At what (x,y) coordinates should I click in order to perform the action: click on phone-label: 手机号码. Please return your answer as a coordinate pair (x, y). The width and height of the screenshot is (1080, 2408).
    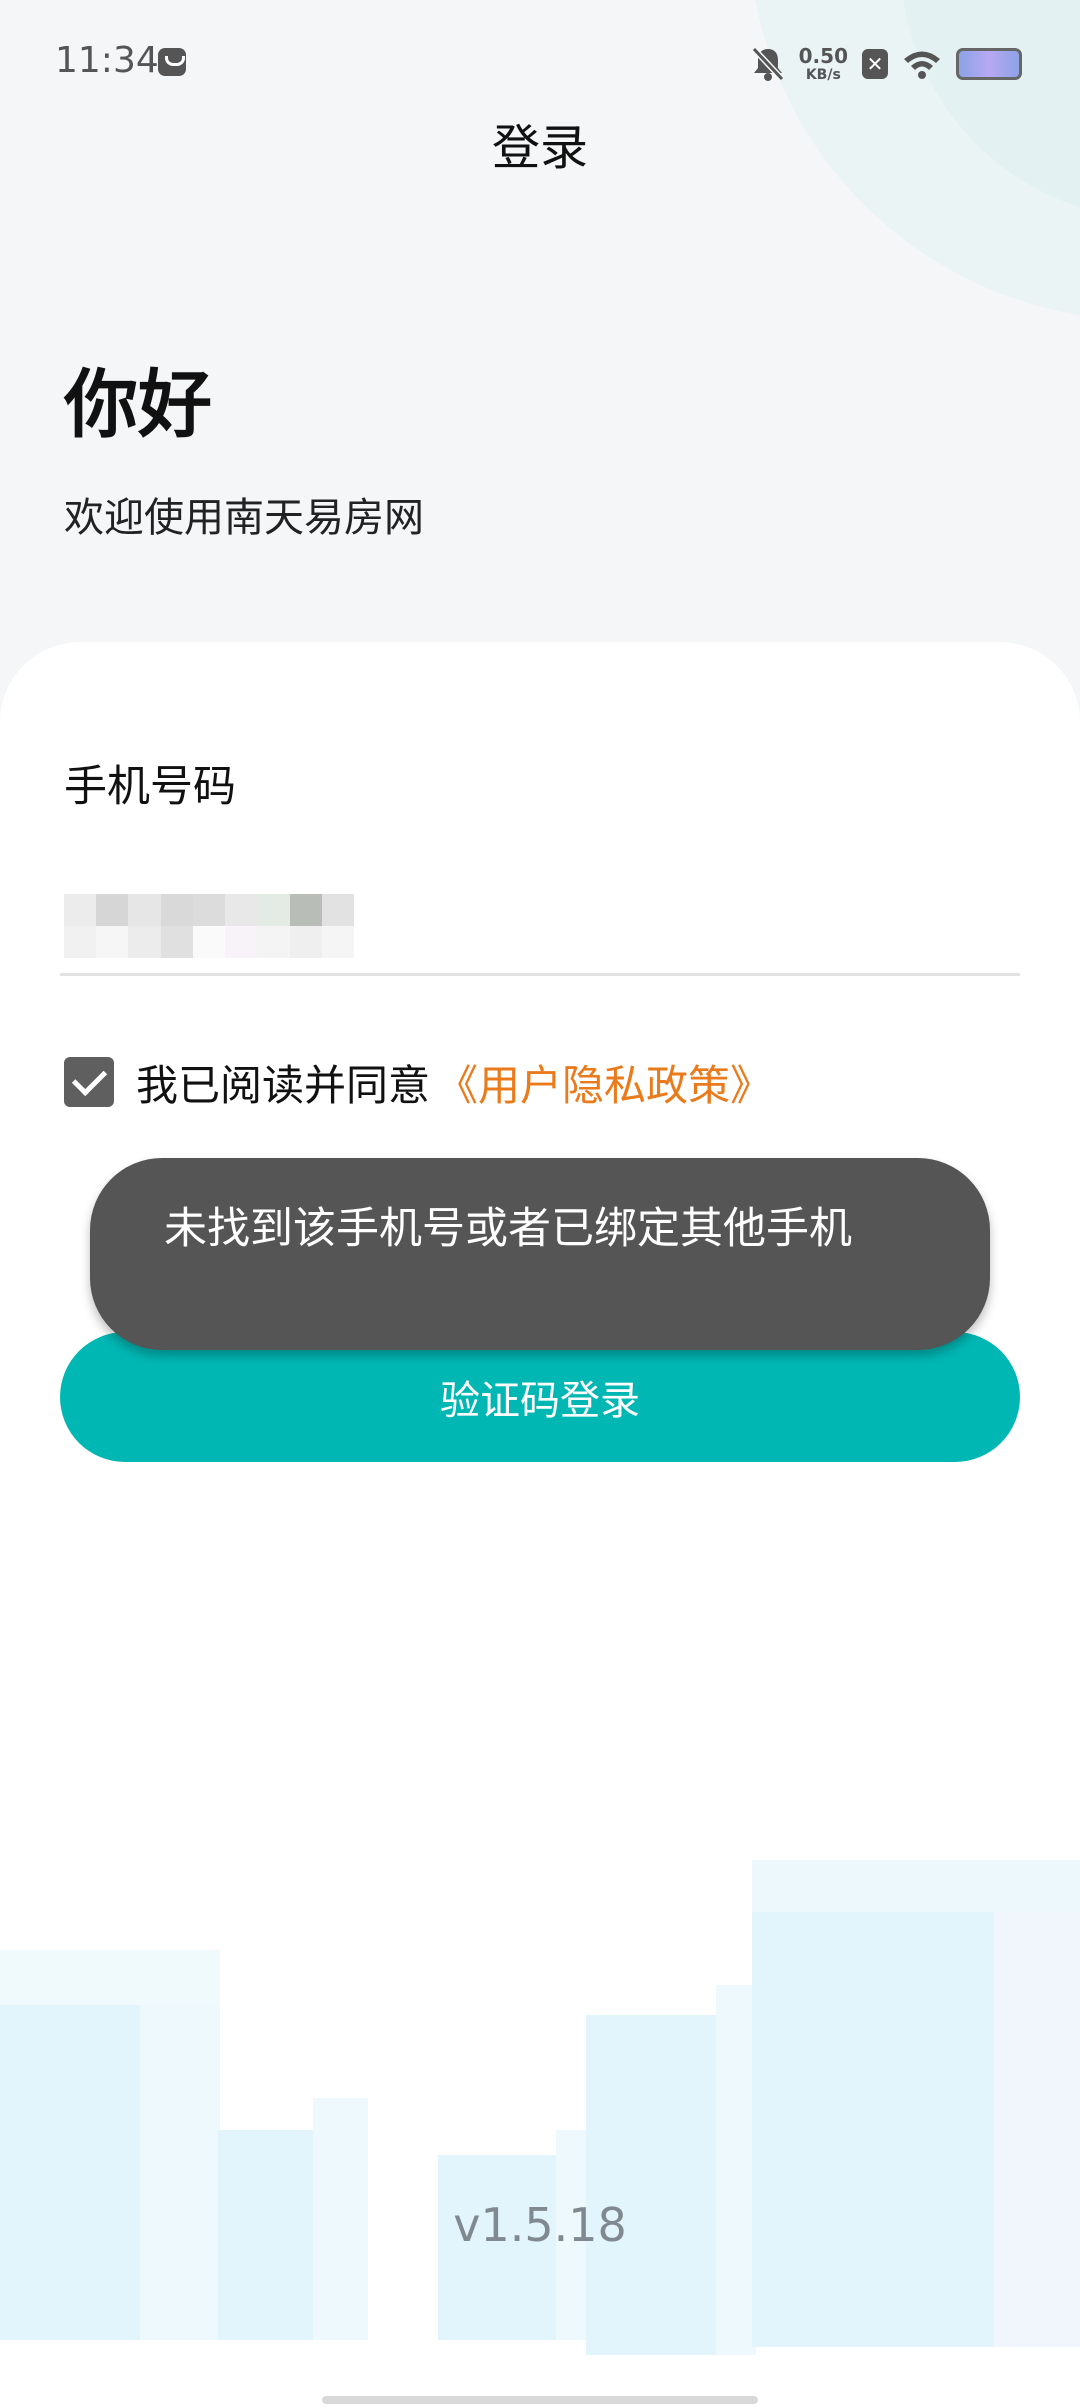
    Looking at the image, I should click on (150, 787).